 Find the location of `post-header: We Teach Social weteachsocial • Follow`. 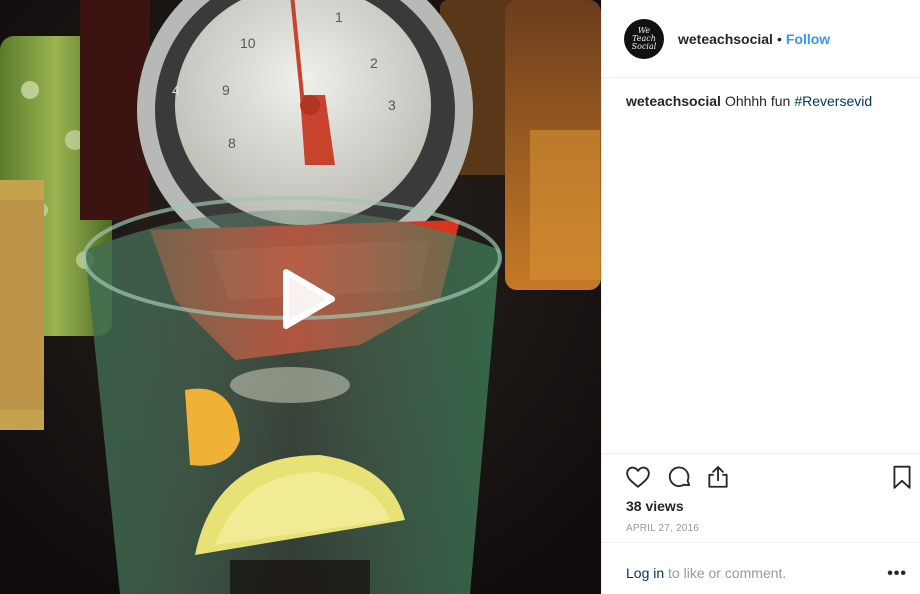

post-header: We Teach Social weteachsocial • Follow is located at coordinates (761, 39).